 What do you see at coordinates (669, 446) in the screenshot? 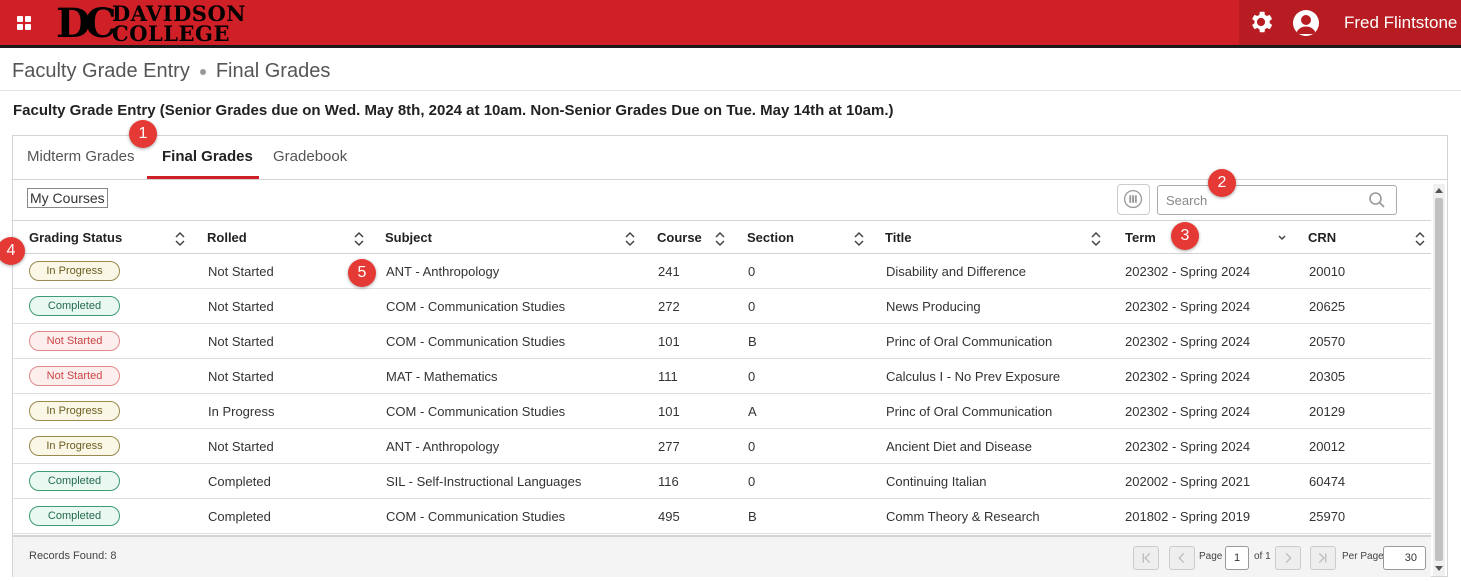
I see `cell-course: 277` at bounding box center [669, 446].